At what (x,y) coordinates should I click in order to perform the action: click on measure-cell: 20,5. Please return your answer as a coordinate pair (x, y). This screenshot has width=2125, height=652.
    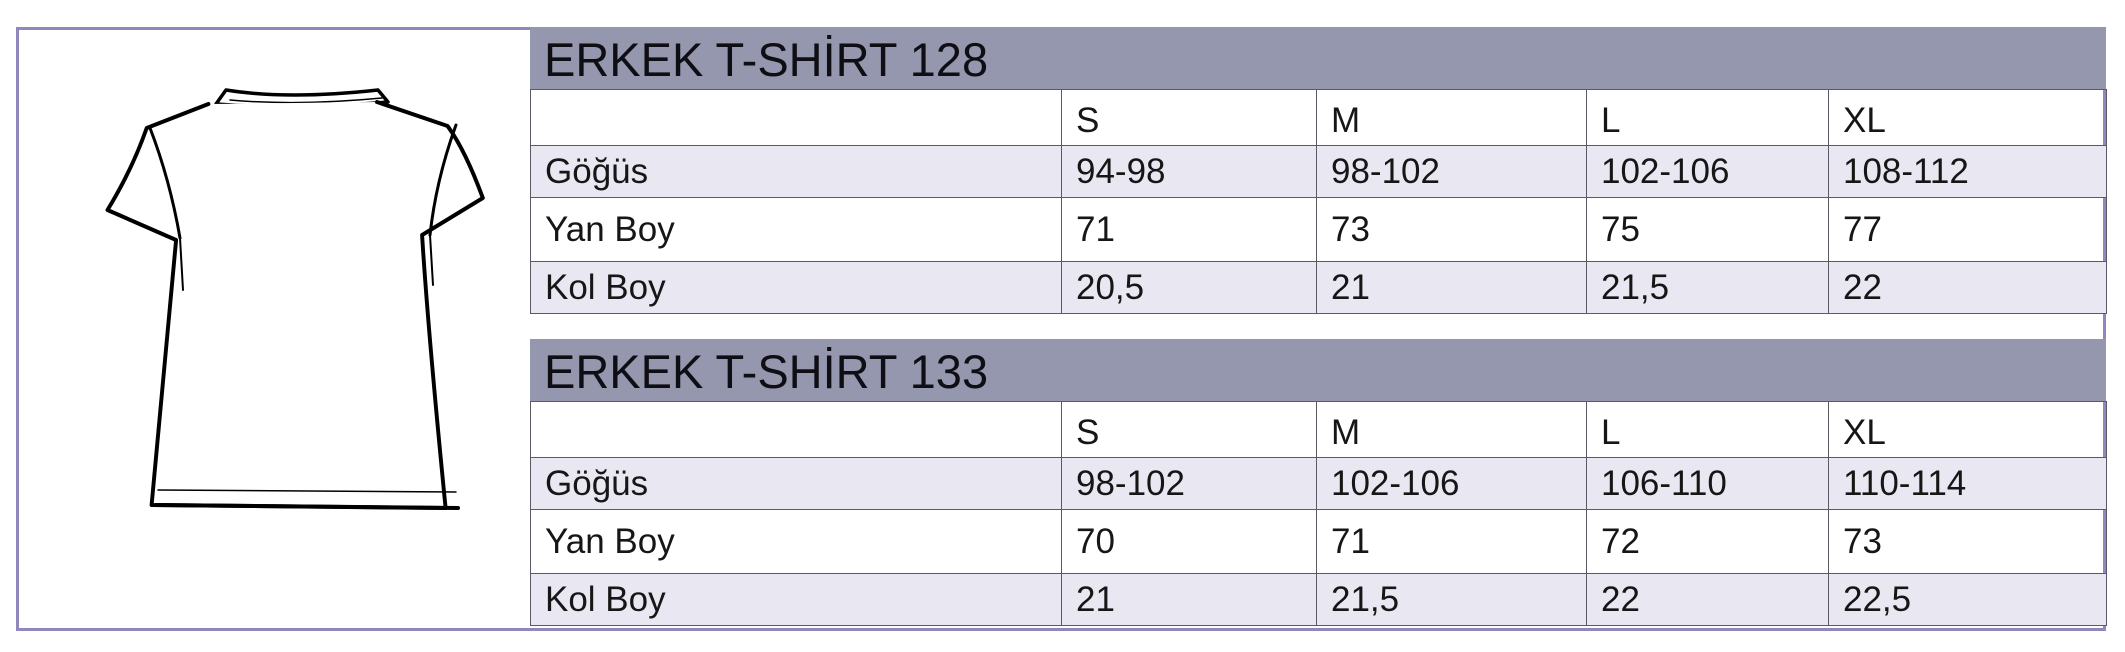
    Looking at the image, I should click on (1189, 287).